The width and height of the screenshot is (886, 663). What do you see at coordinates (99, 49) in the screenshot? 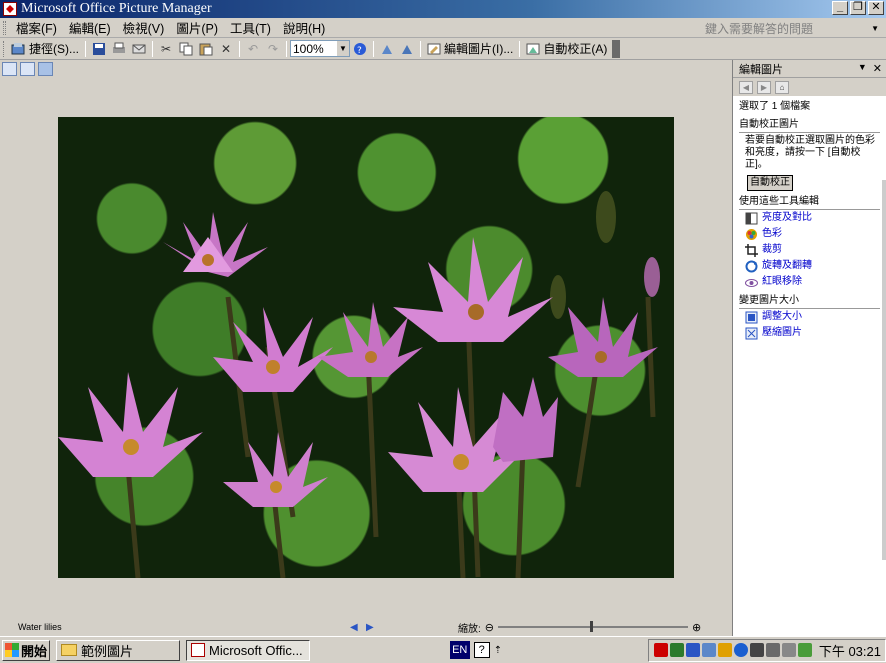
I see `save-icon` at bounding box center [99, 49].